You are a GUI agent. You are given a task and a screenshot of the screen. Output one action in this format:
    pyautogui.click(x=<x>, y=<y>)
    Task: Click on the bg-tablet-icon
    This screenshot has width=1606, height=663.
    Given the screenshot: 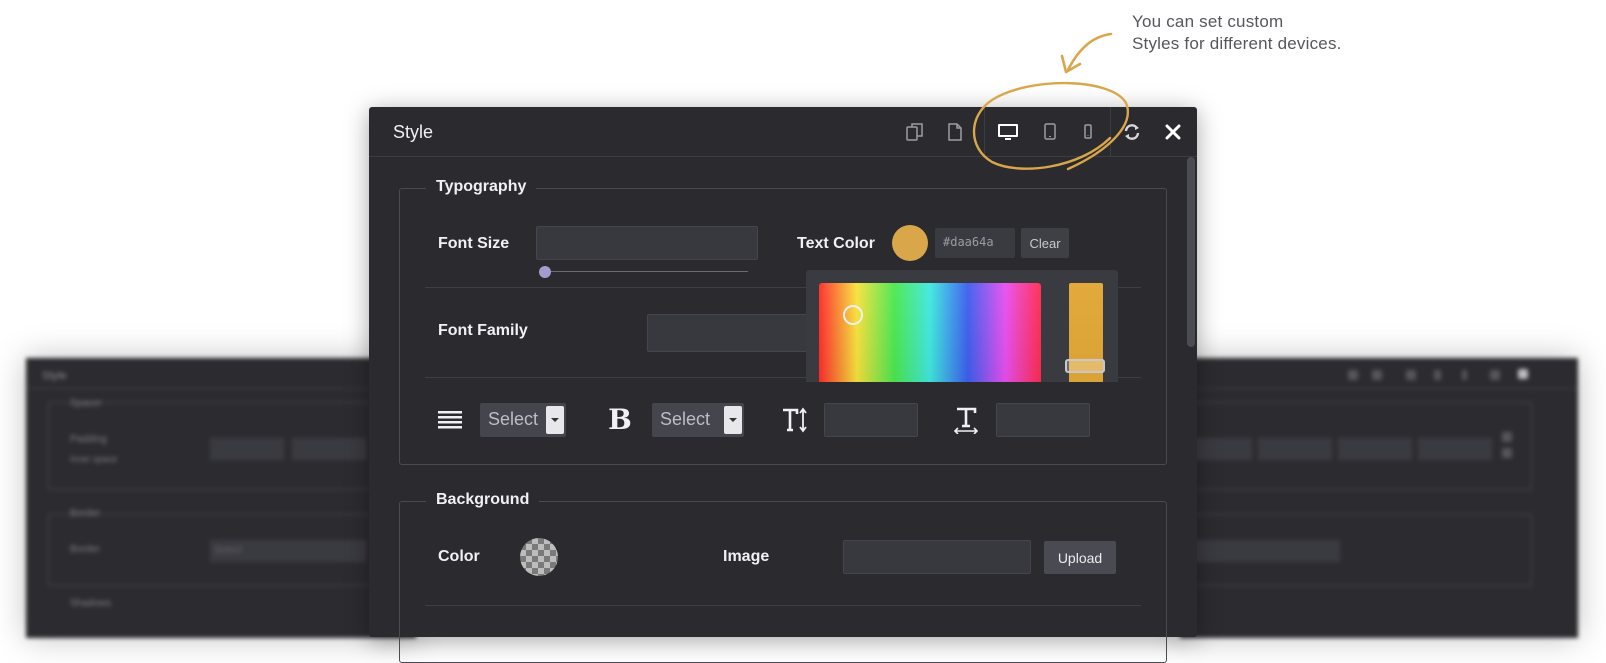 What is the action you would take?
    pyautogui.click(x=1437, y=375)
    